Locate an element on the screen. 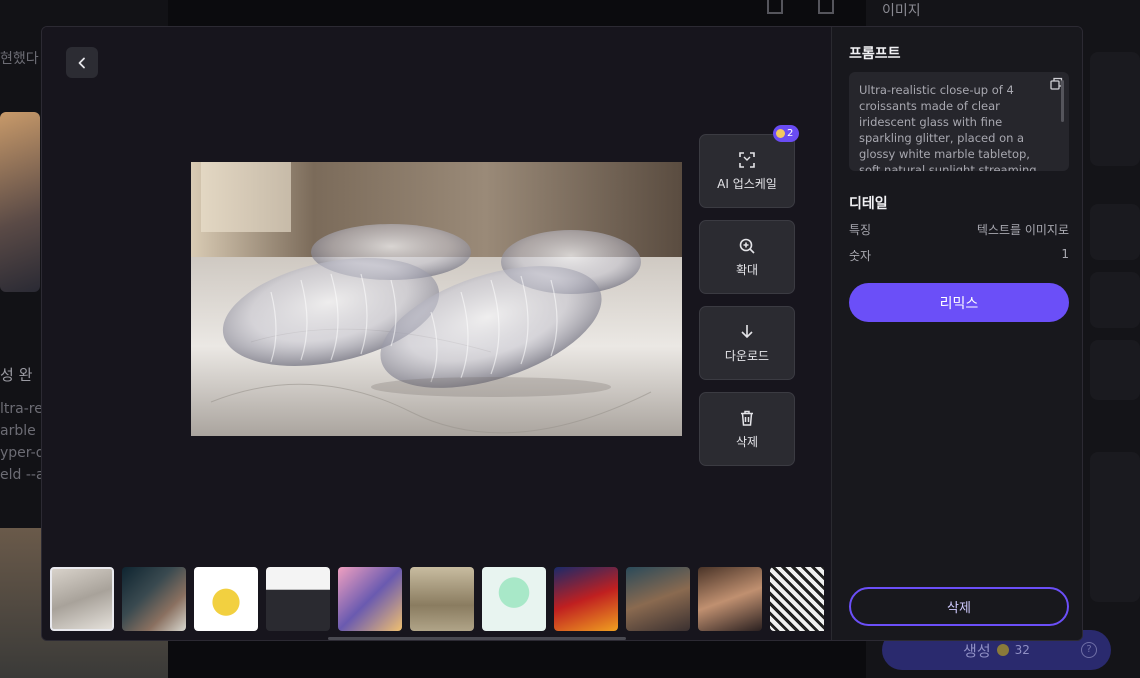 The image size is (1140, 678). thumbnail-chibi-girl is located at coordinates (514, 599).